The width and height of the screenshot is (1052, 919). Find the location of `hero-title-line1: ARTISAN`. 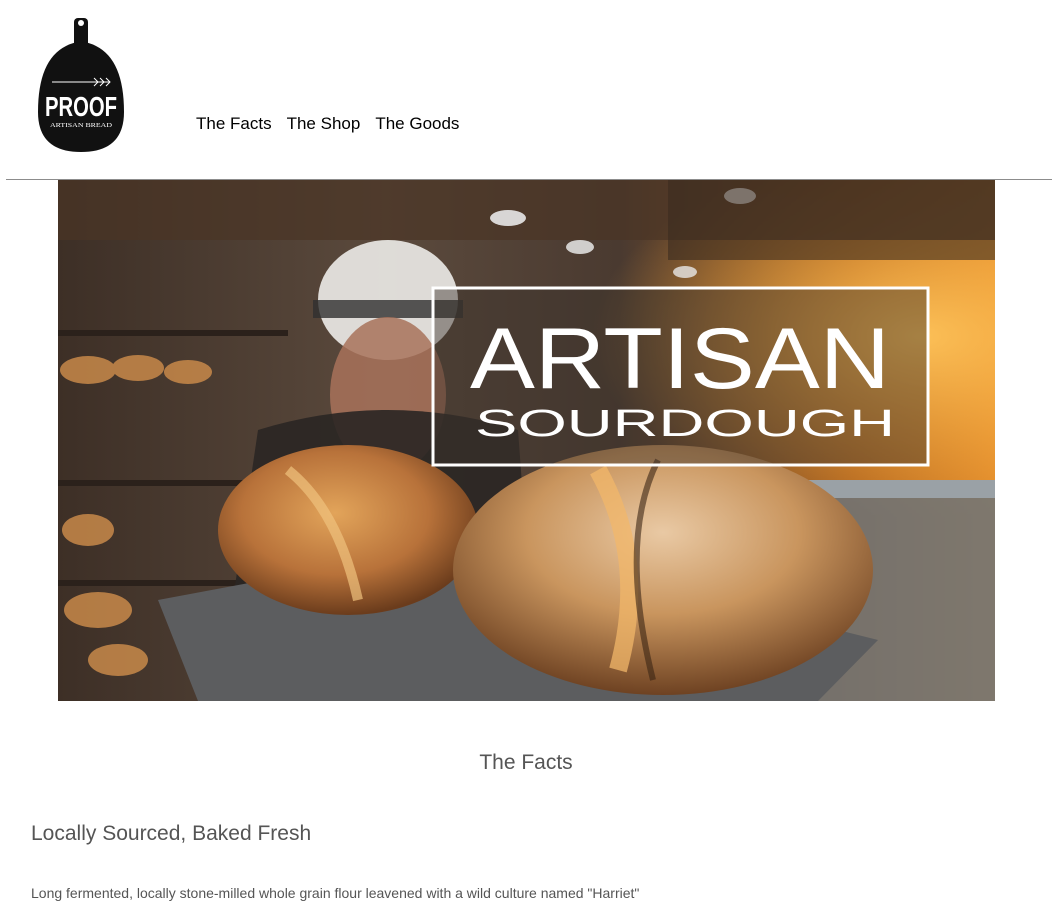

hero-title-line1: ARTISAN is located at coordinates (680, 359).